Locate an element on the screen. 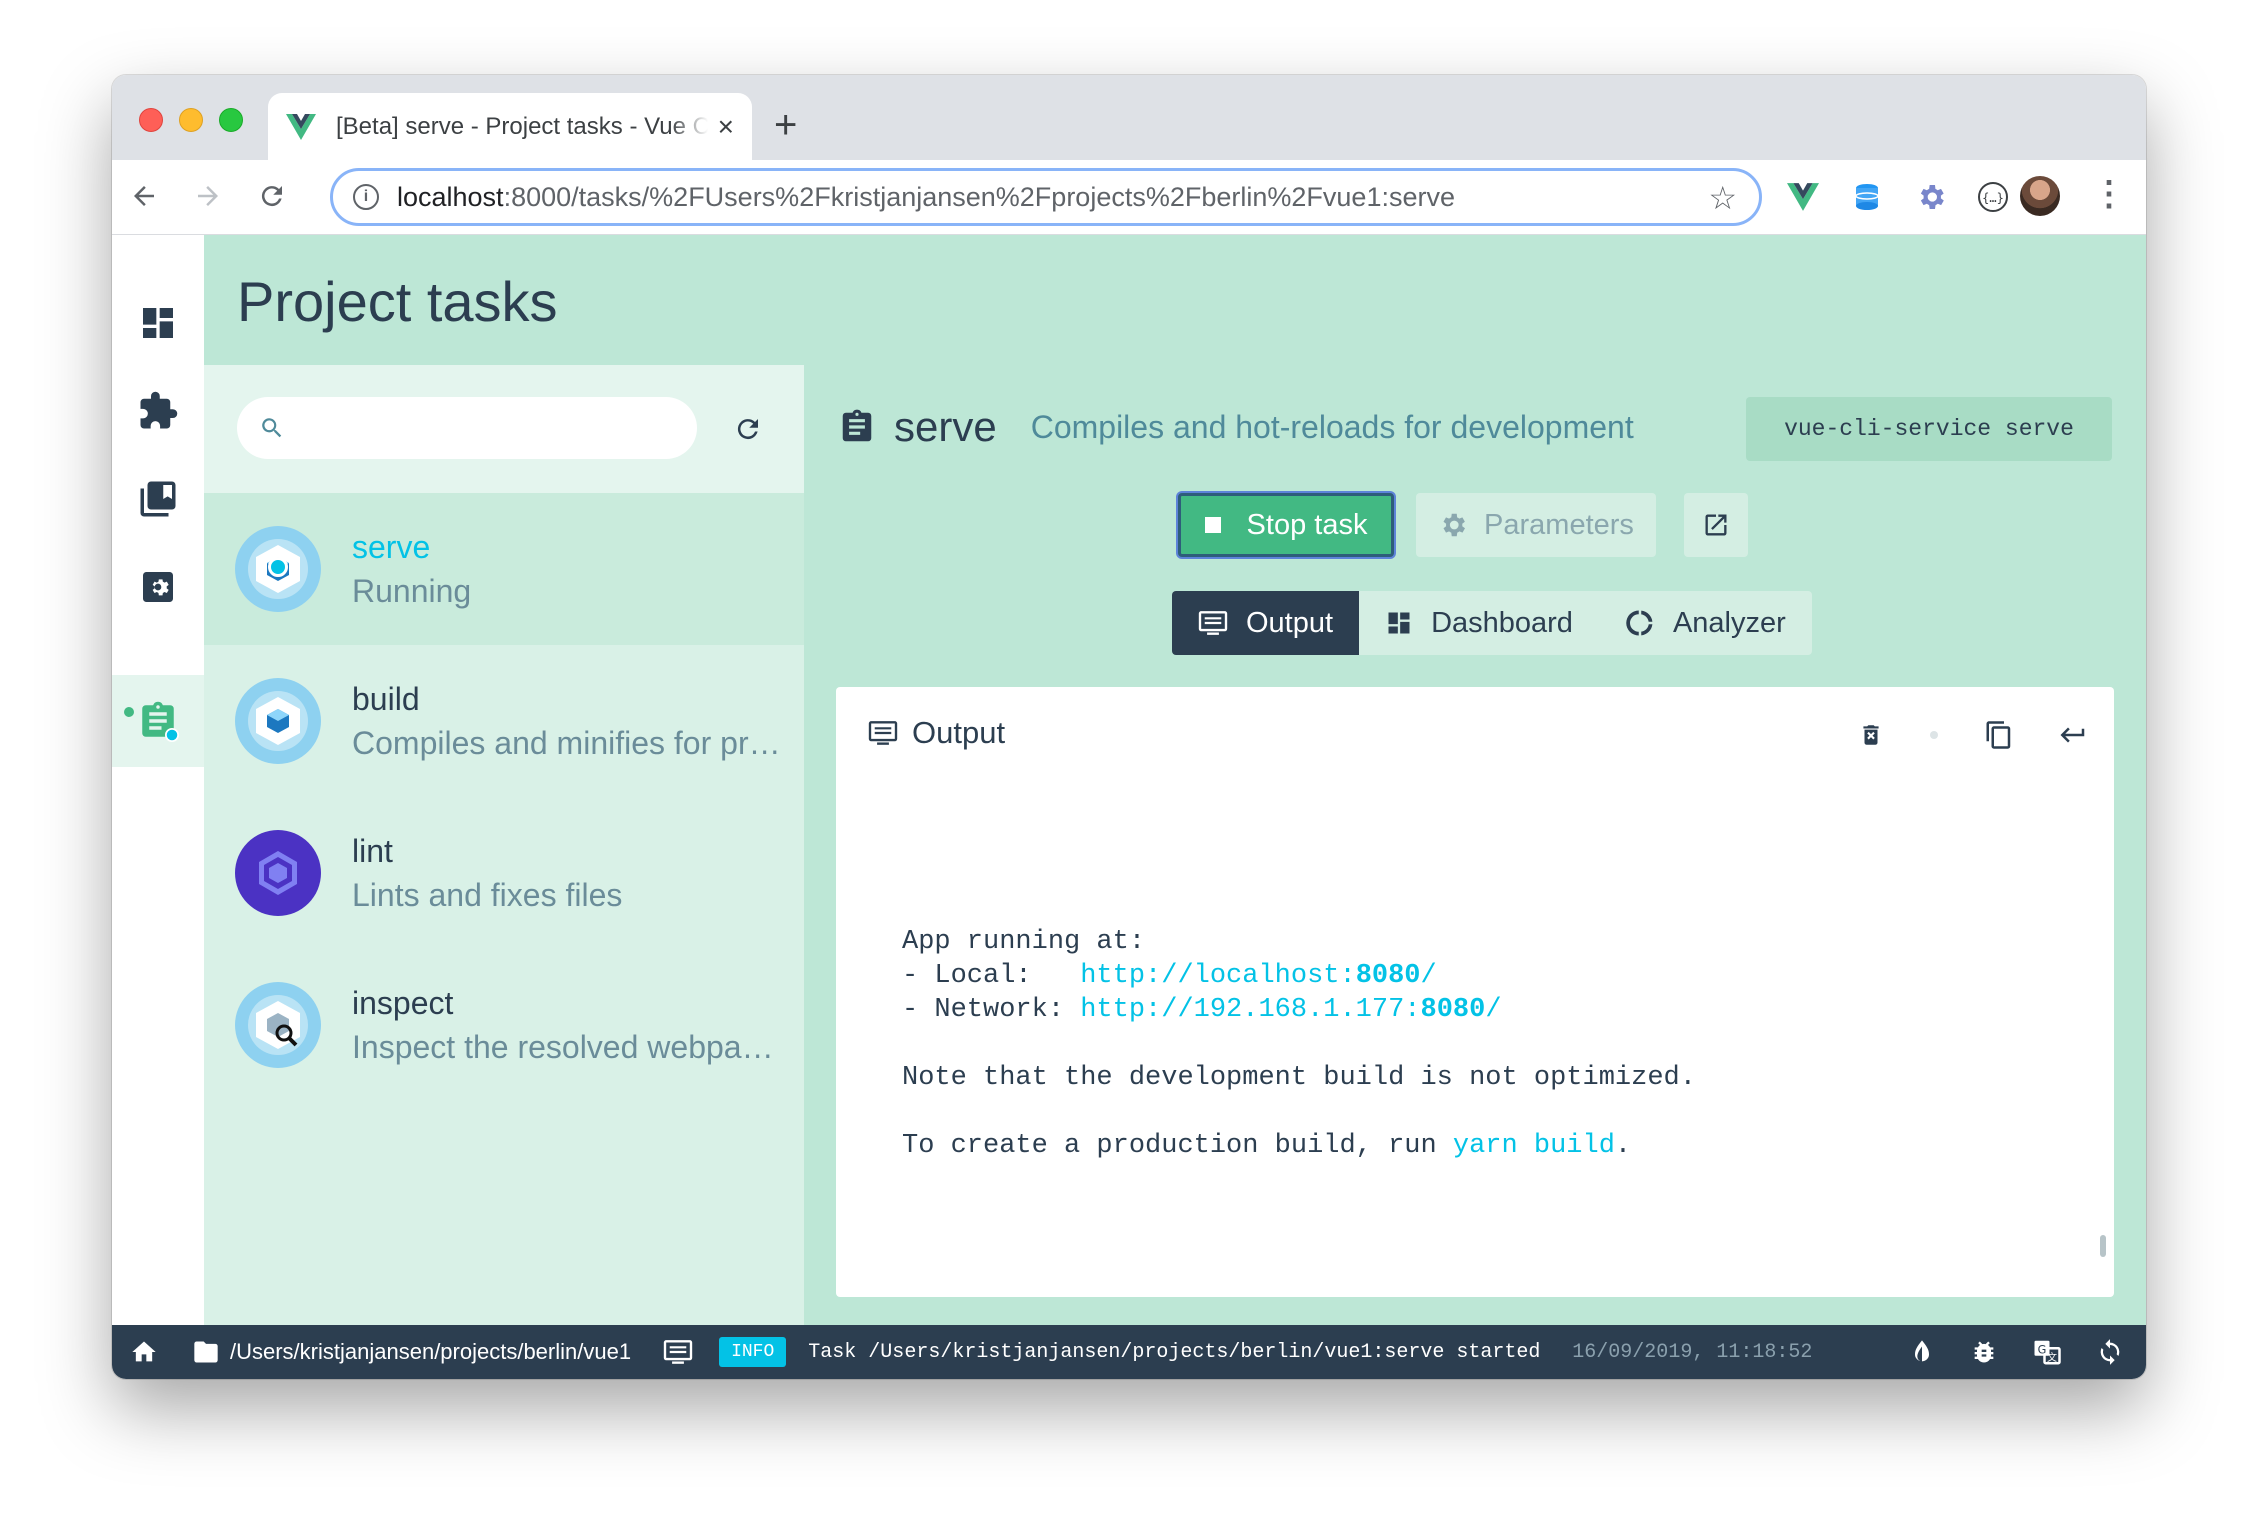  tab-analyzer-label: Analyzer is located at coordinates (1729, 622).